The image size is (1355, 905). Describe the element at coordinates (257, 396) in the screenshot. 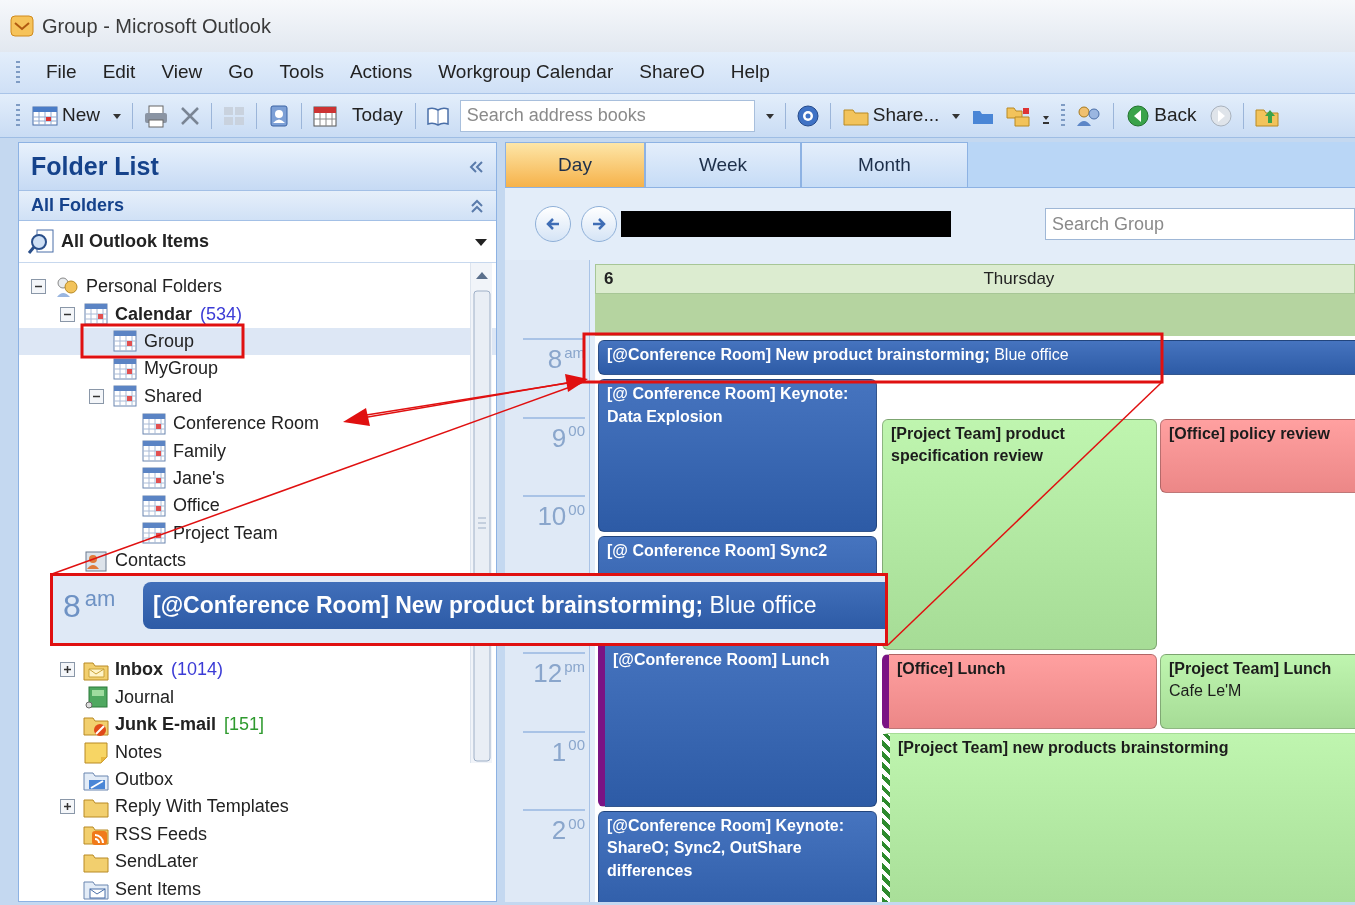

I see `folder-item: Shared` at that location.